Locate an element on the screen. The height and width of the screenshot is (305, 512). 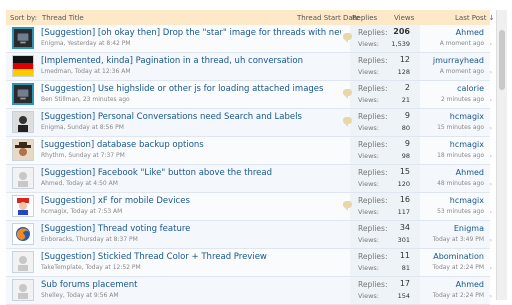
replies-count: 12 is located at coordinates (404, 59).